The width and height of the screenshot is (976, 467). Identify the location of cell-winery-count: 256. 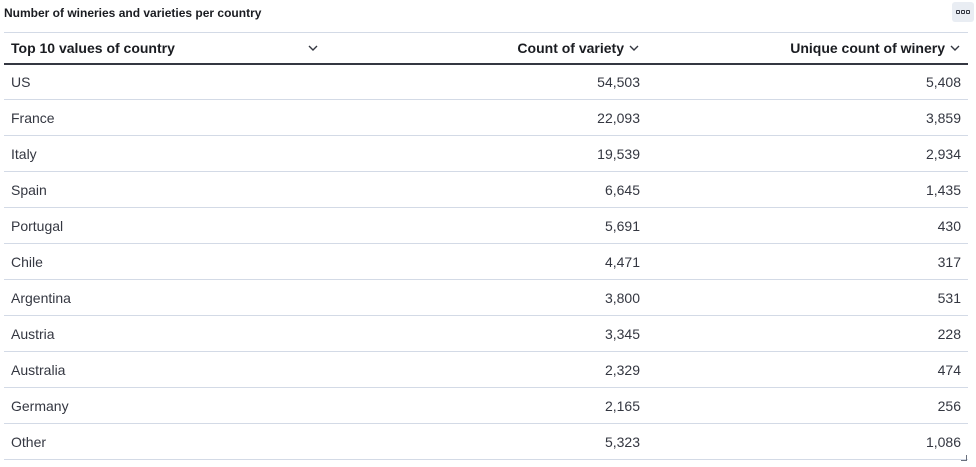
(807, 405).